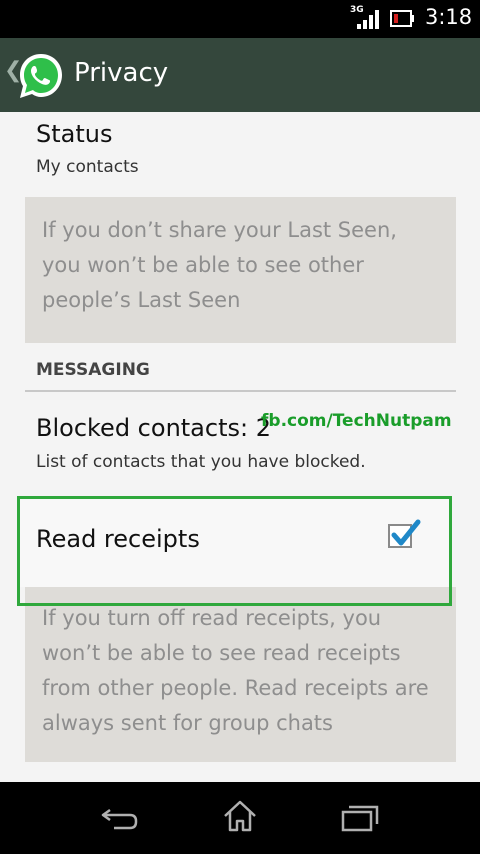 Image resolution: width=480 pixels, height=854 pixels. I want to click on highlight-annotation, so click(234, 551).